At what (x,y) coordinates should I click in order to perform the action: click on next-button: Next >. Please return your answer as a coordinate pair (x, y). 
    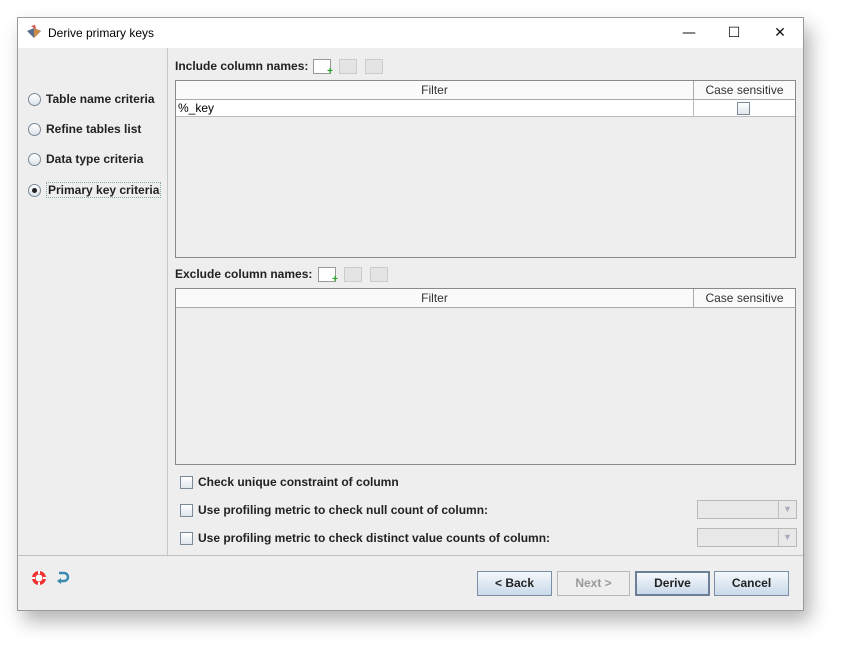
    Looking at the image, I should click on (593, 583).